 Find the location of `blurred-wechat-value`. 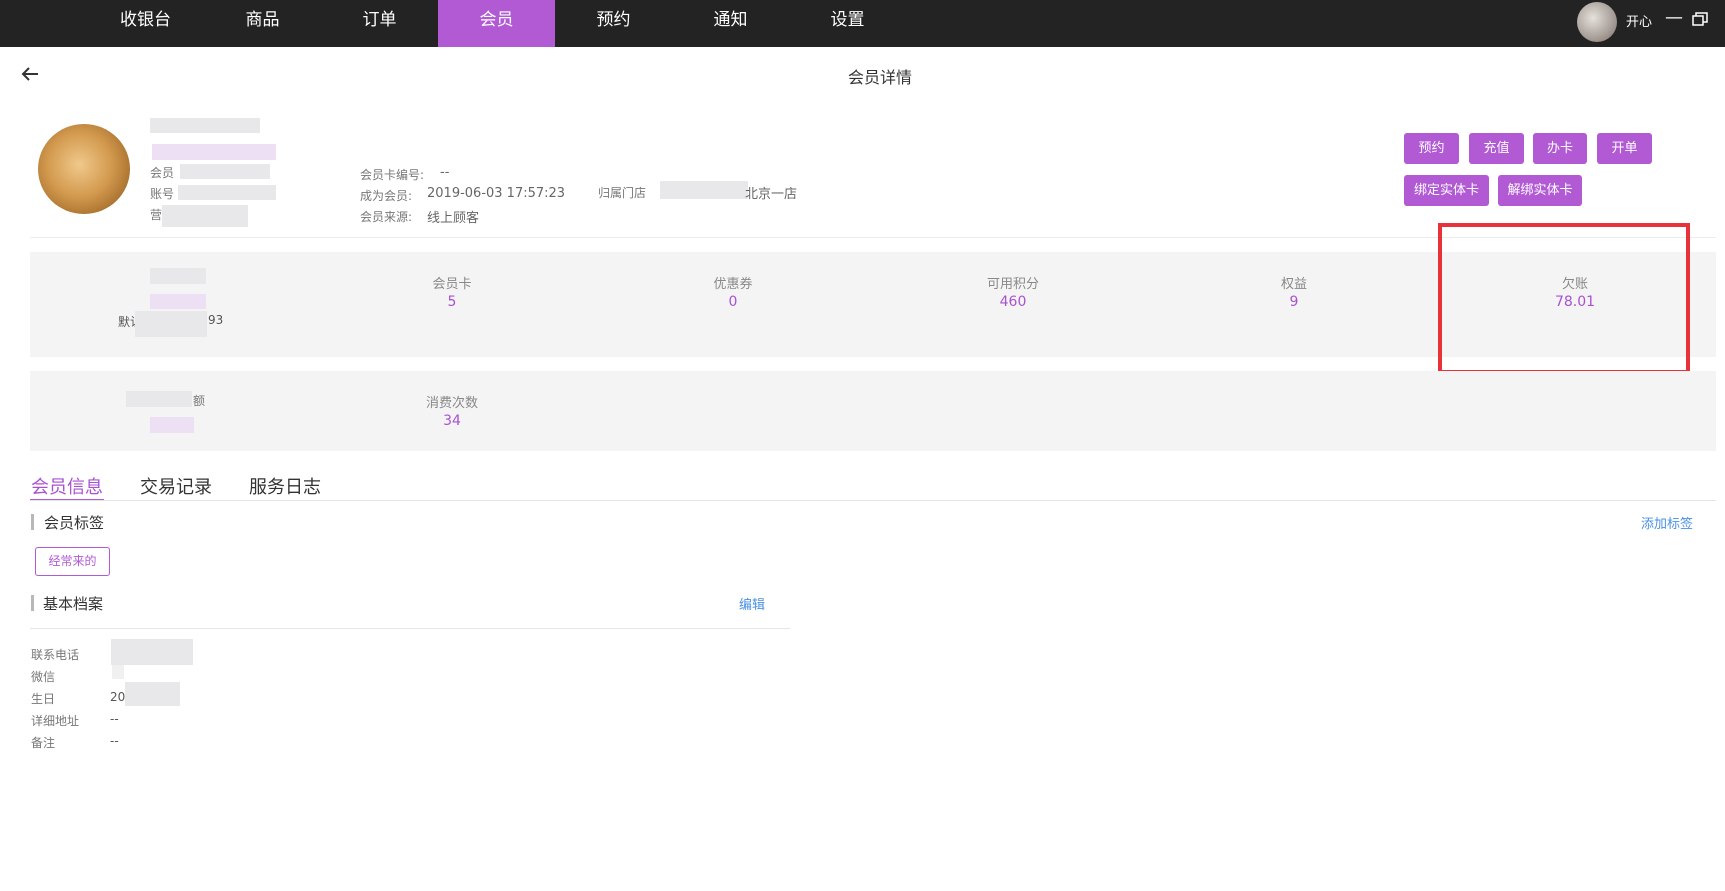

blurred-wechat-value is located at coordinates (118, 672).